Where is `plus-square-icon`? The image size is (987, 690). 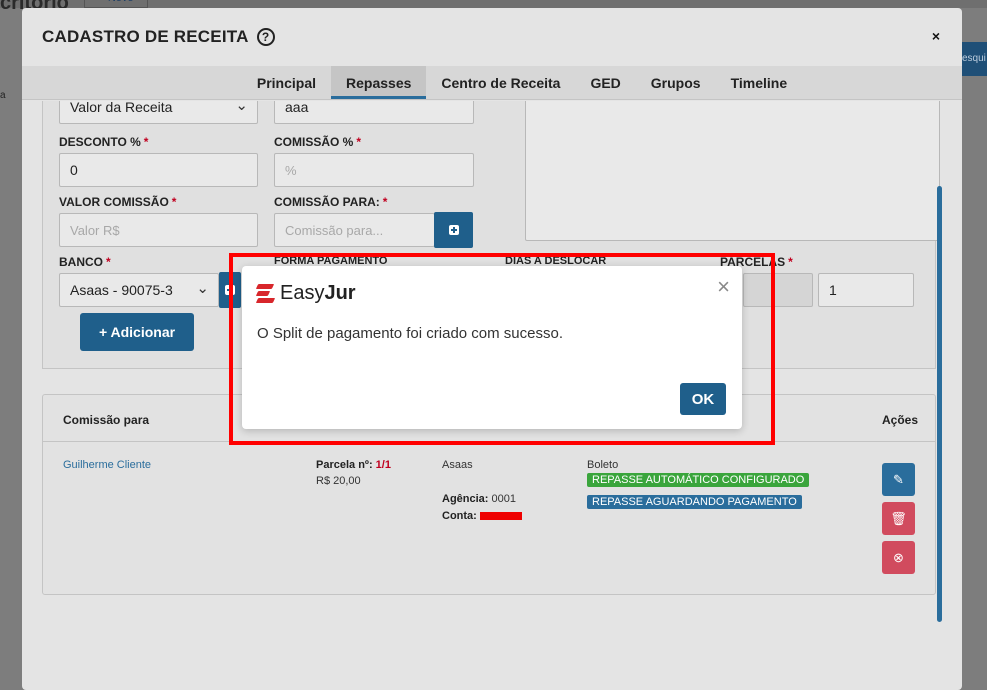
plus-square-icon is located at coordinates (453, 230).